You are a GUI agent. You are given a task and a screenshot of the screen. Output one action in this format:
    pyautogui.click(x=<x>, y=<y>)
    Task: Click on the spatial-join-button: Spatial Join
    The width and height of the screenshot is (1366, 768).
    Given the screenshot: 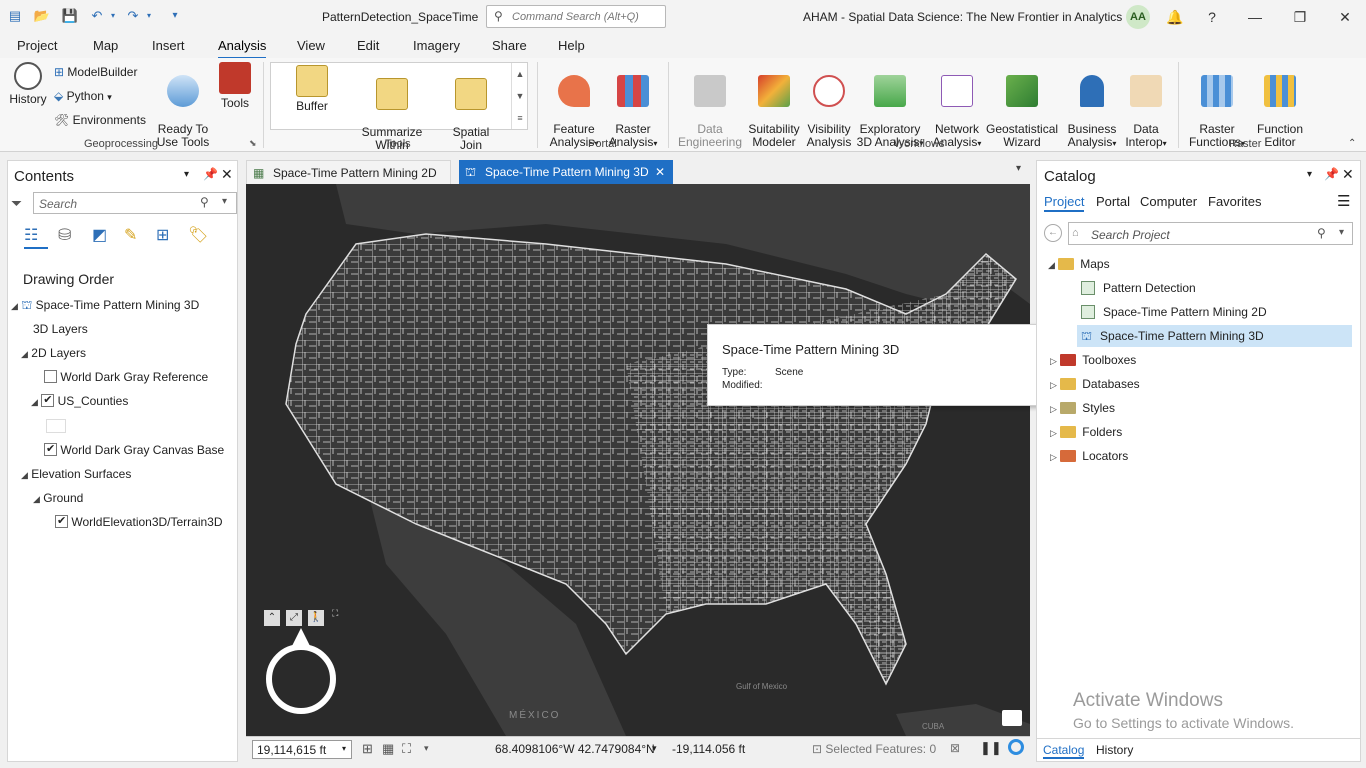 What is the action you would take?
    pyautogui.click(x=471, y=108)
    